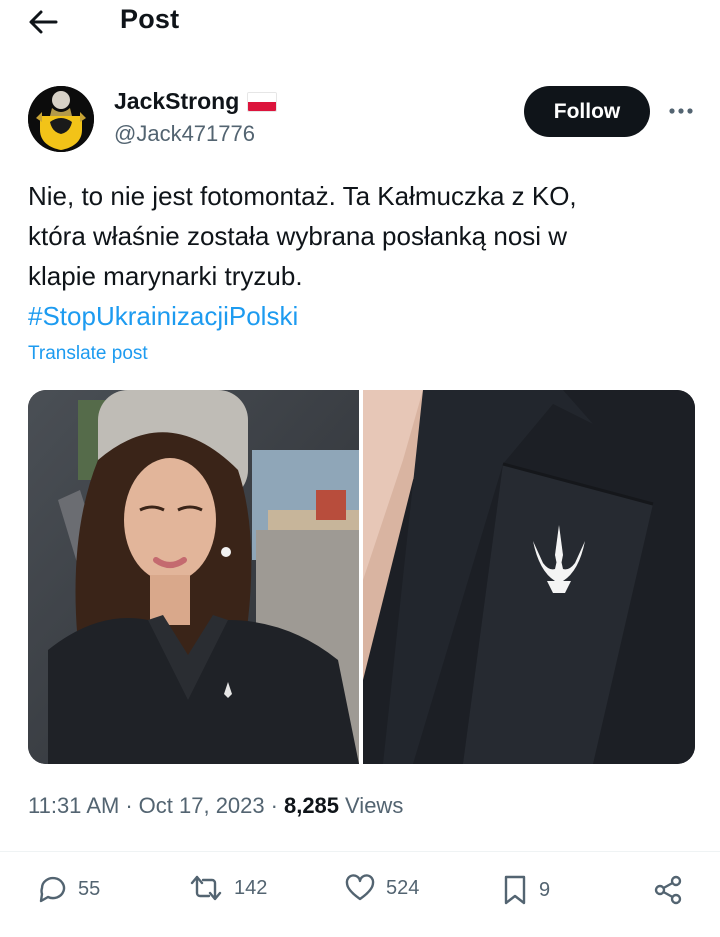 The width and height of the screenshot is (720, 937). Describe the element at coordinates (165, 276) in the screenshot. I see `post-text-line: klapie marynarki tryzub.` at that location.